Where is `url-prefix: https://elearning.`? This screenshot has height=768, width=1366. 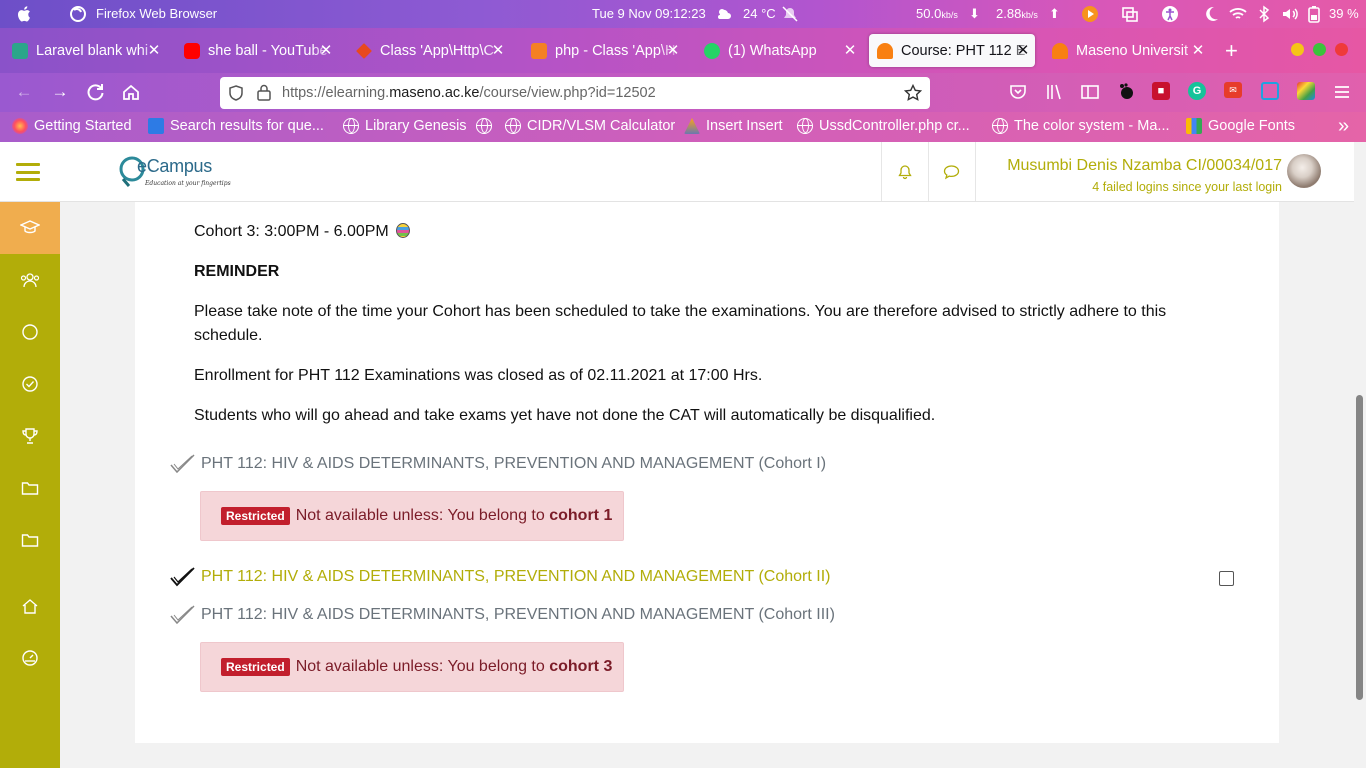
url-prefix: https://elearning. is located at coordinates (336, 93).